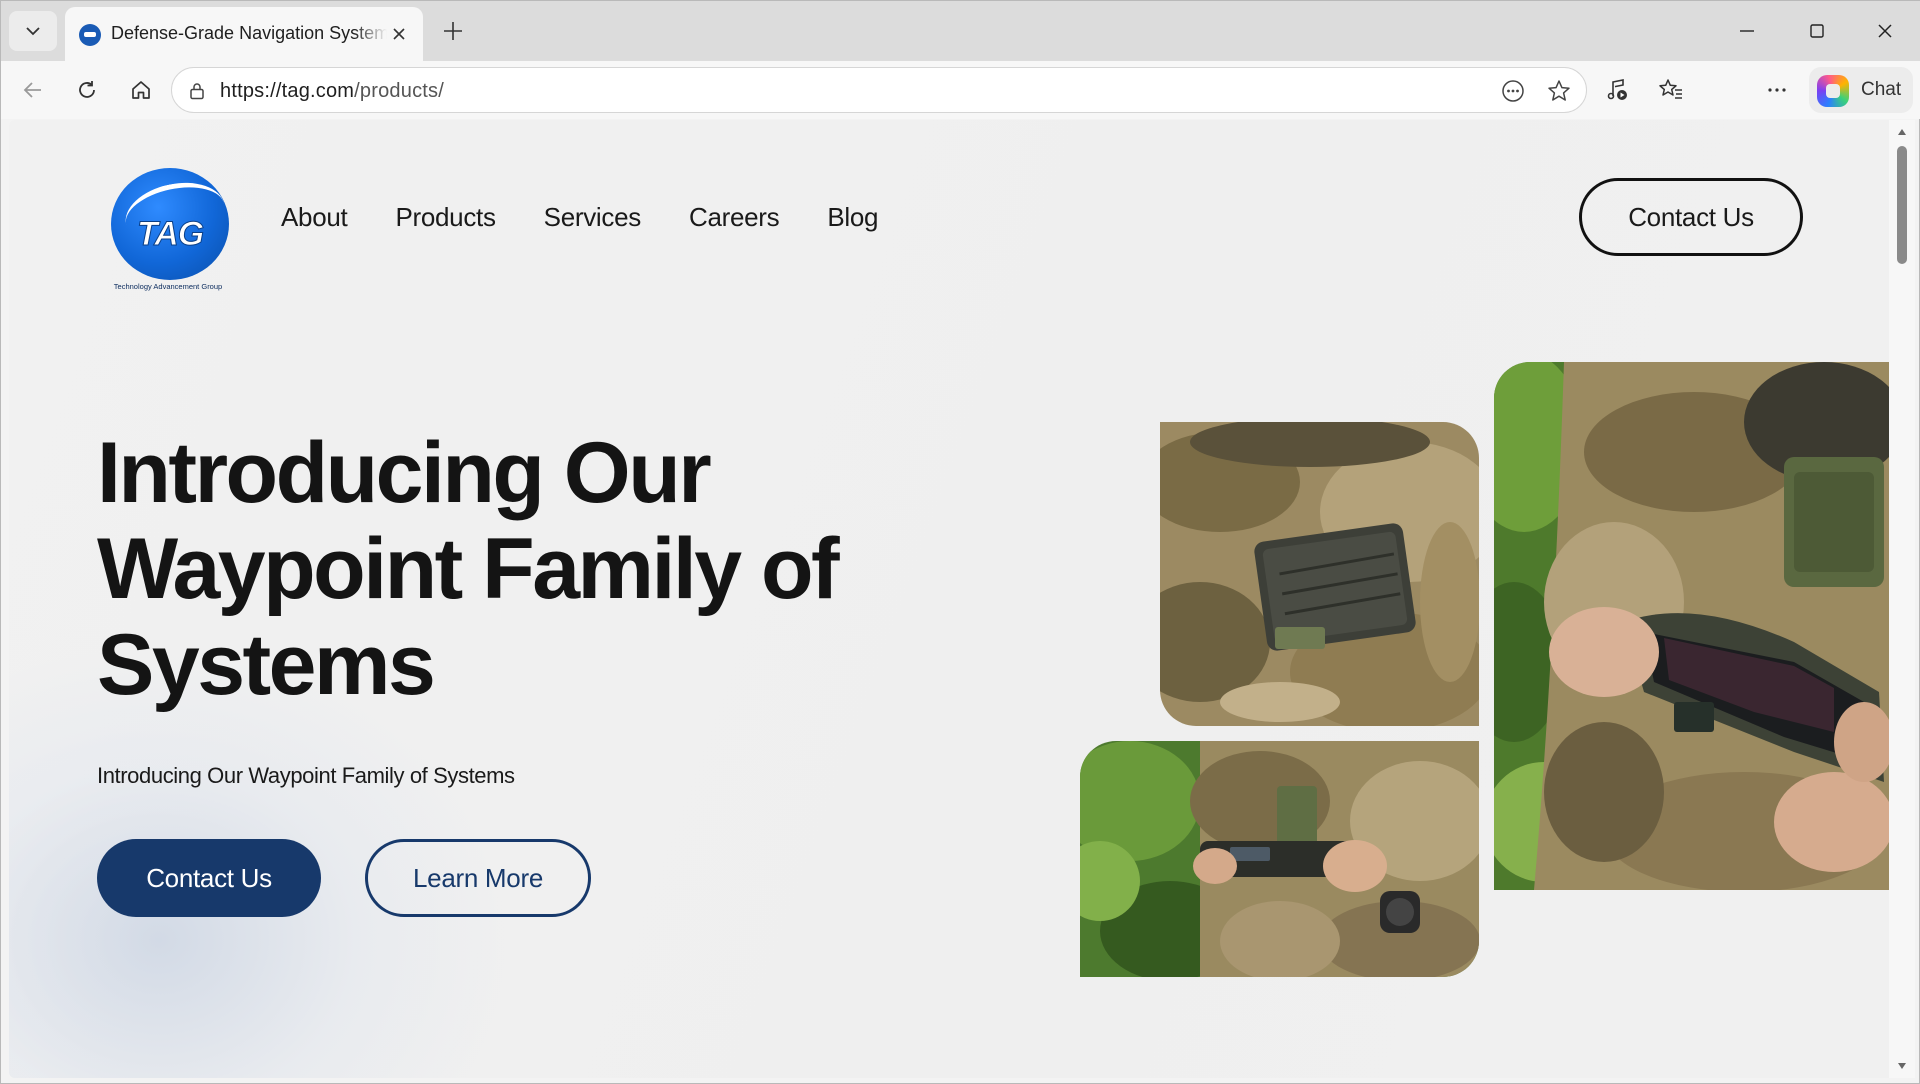 The height and width of the screenshot is (1084, 1920). I want to click on new-tab-button, so click(453, 31).